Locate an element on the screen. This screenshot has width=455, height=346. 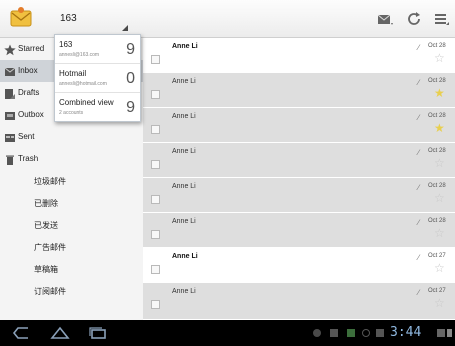
message-date: Oct 27 is located at coordinates (437, 291).